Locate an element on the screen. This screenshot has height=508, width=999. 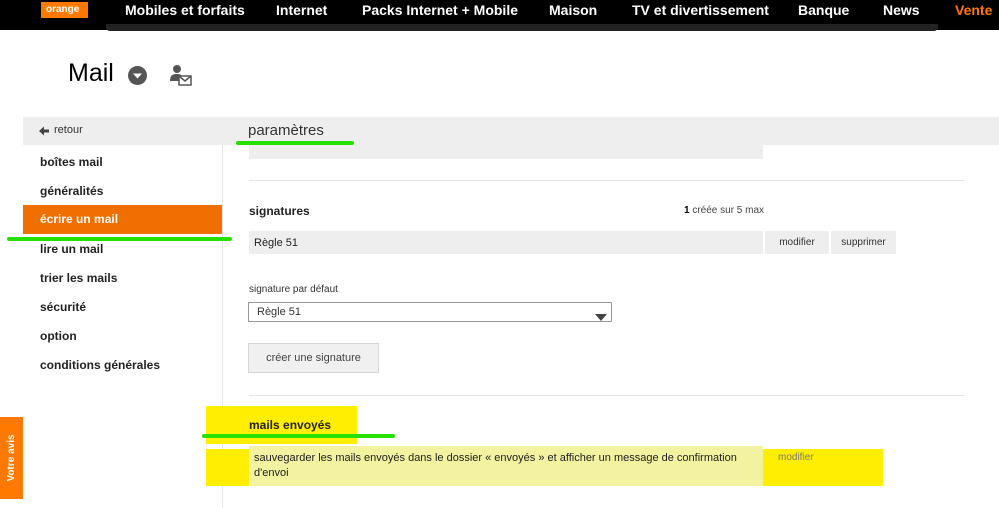
nav-packs: Packs Internet + Mobile is located at coordinates (440, 10).